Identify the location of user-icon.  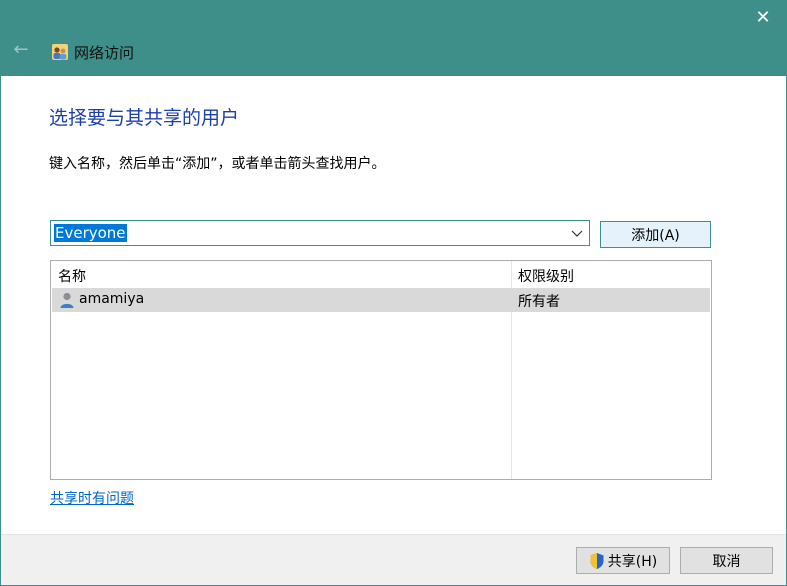
(67, 300).